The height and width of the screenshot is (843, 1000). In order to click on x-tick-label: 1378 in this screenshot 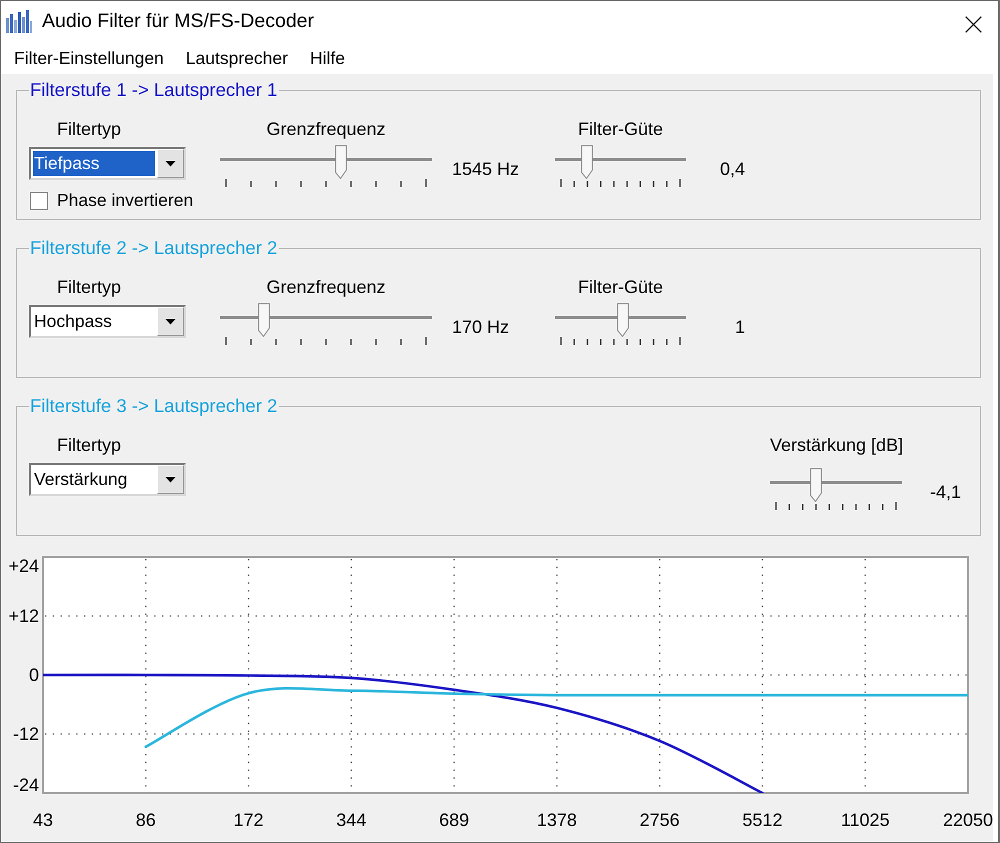, I will do `click(556, 820)`.